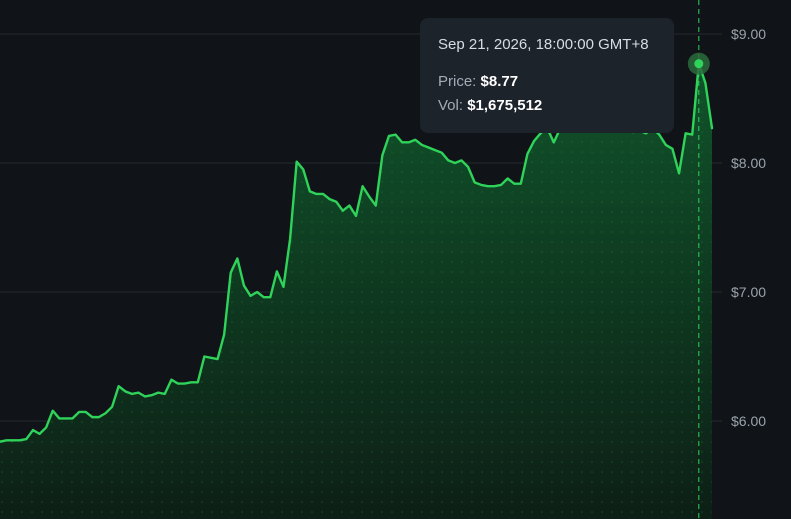 The height and width of the screenshot is (519, 791). What do you see at coordinates (547, 82) in the screenshot?
I see `tooltip-price-row: Price: $8.77` at bounding box center [547, 82].